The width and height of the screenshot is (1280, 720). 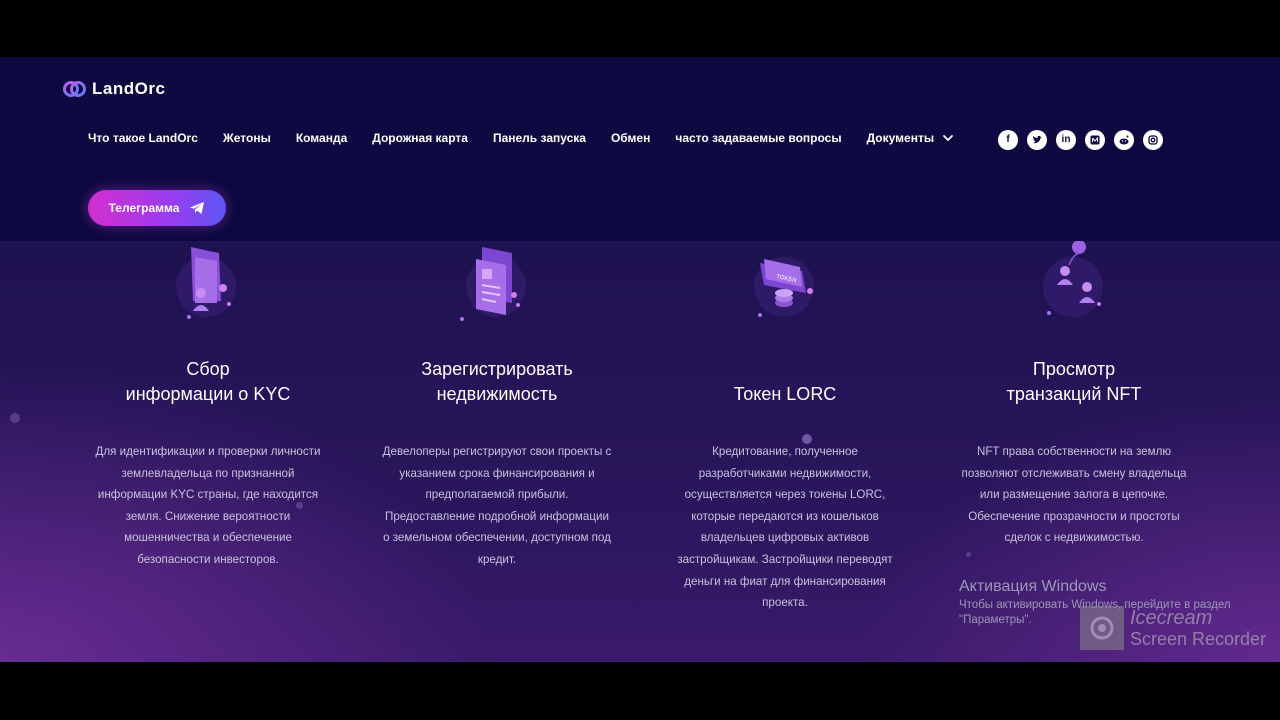 I want to click on nav-item-faq: часто задаваемые вопросы, so click(x=758, y=138).